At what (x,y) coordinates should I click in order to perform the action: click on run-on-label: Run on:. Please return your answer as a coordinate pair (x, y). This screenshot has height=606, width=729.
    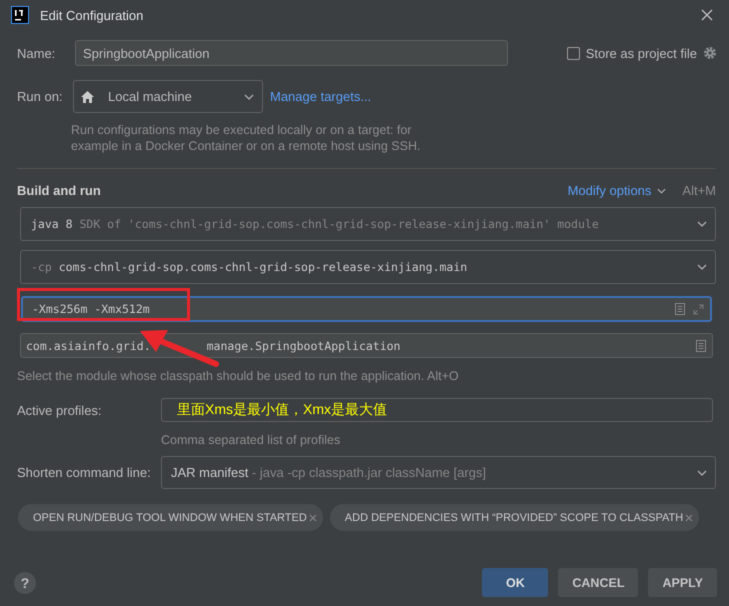
    Looking at the image, I should click on (40, 96).